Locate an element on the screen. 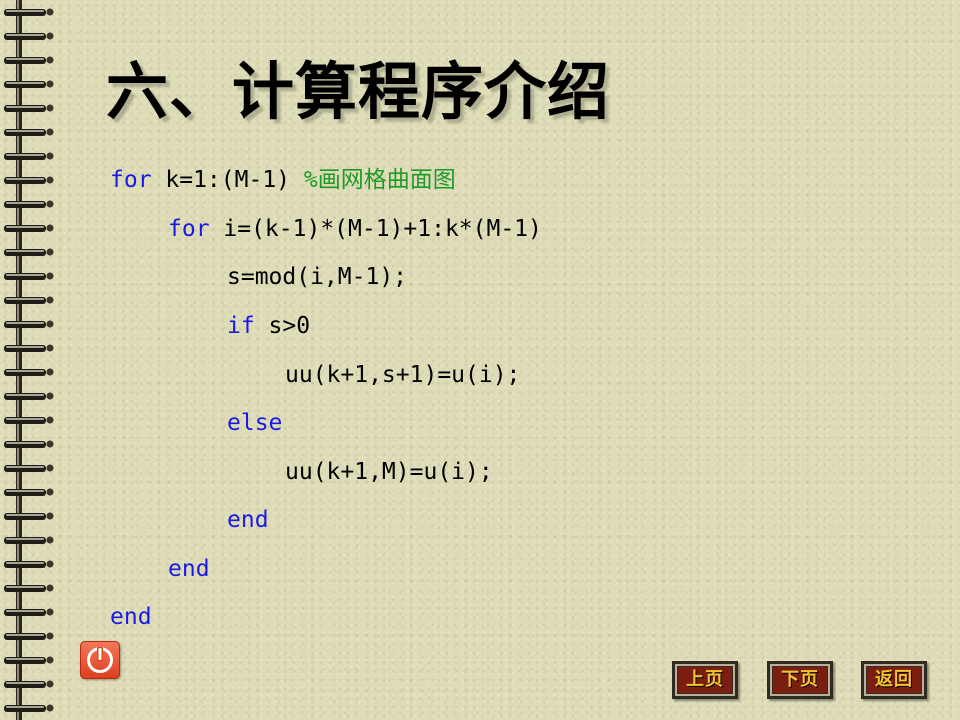 This screenshot has width=960, height=720. prev-page-label: 上页 is located at coordinates (705, 679).